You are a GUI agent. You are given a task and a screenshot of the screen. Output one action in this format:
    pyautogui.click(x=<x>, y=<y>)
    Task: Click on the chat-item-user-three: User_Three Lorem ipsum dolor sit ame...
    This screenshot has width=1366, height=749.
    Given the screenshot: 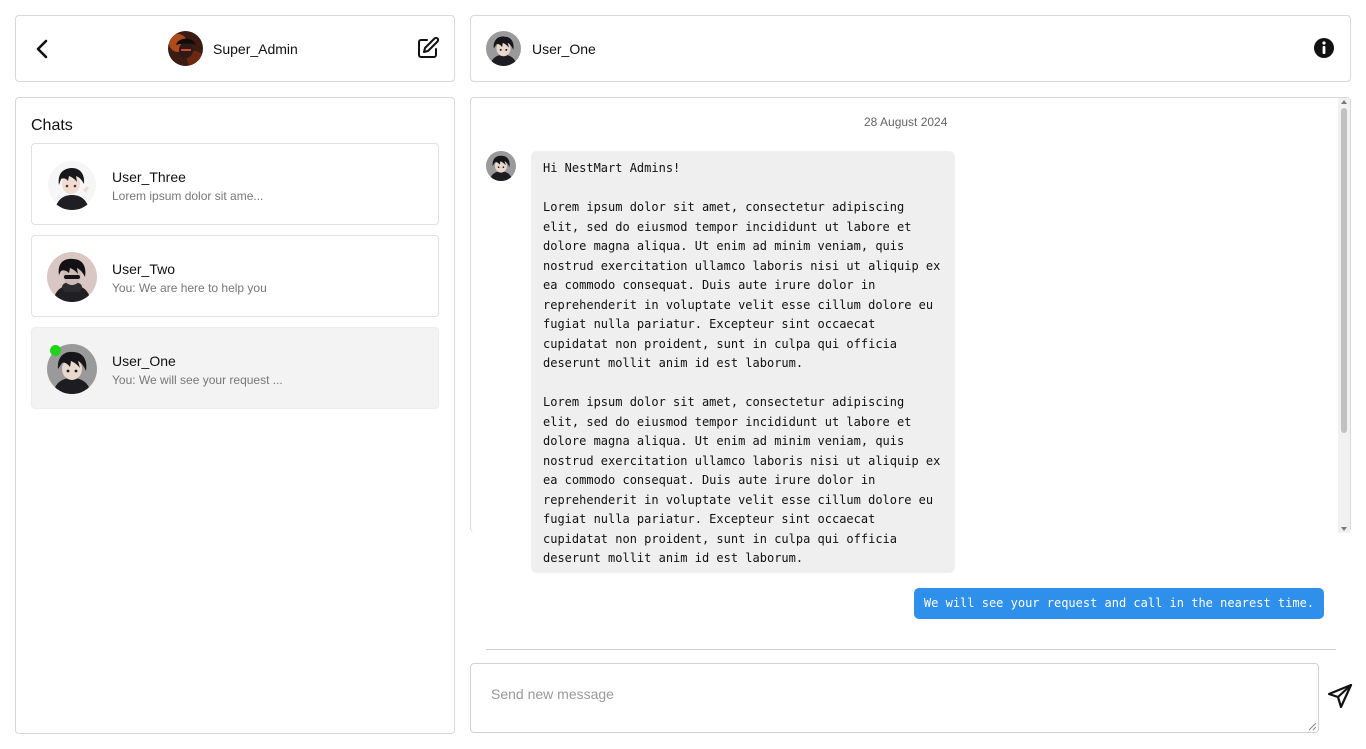 What is the action you would take?
    pyautogui.click(x=235, y=184)
    